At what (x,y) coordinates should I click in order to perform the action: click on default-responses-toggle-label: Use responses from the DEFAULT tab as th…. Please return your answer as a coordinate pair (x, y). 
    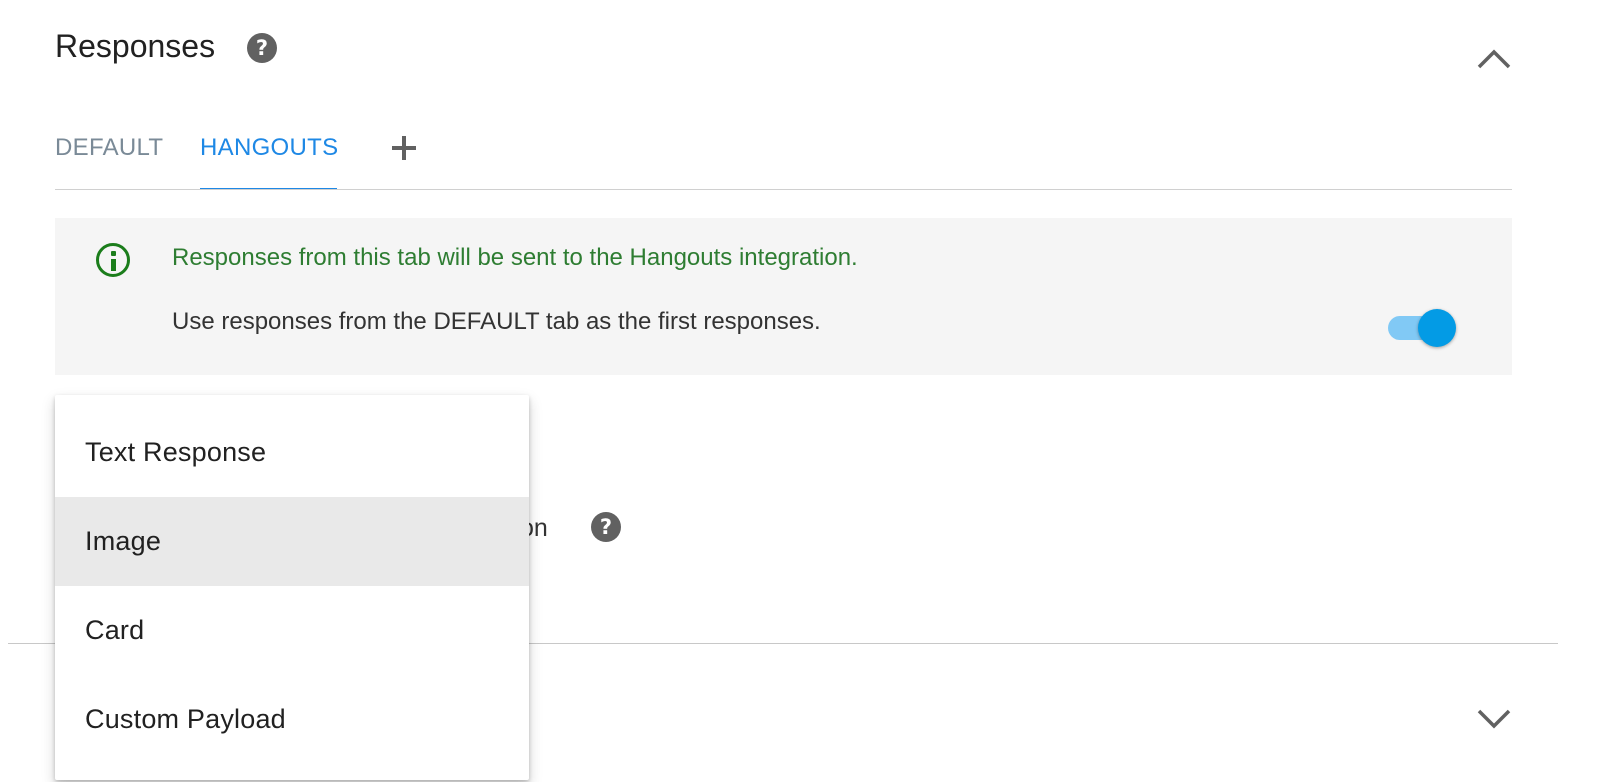
    Looking at the image, I should click on (496, 321).